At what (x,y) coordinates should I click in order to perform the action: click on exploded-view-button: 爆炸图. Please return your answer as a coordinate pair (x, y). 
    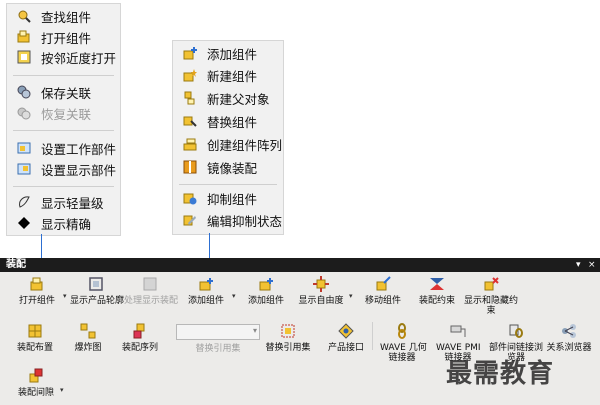
    Looking at the image, I should click on (88, 338).